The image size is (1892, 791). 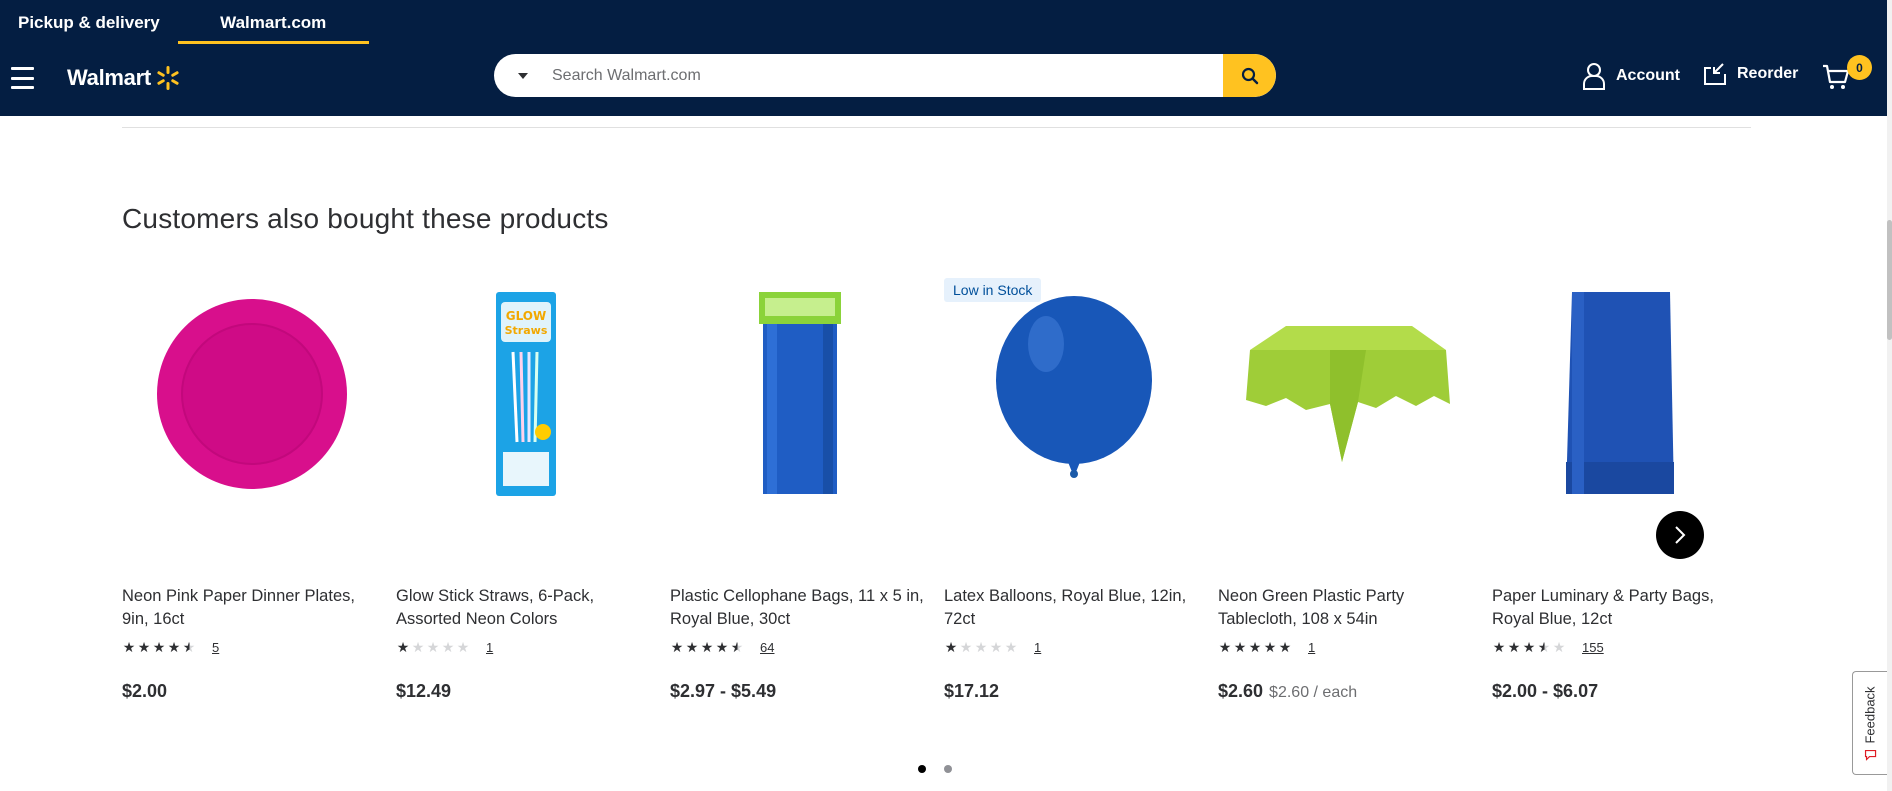 What do you see at coordinates (800, 393) in the screenshot?
I see `product-image-cello-bags` at bounding box center [800, 393].